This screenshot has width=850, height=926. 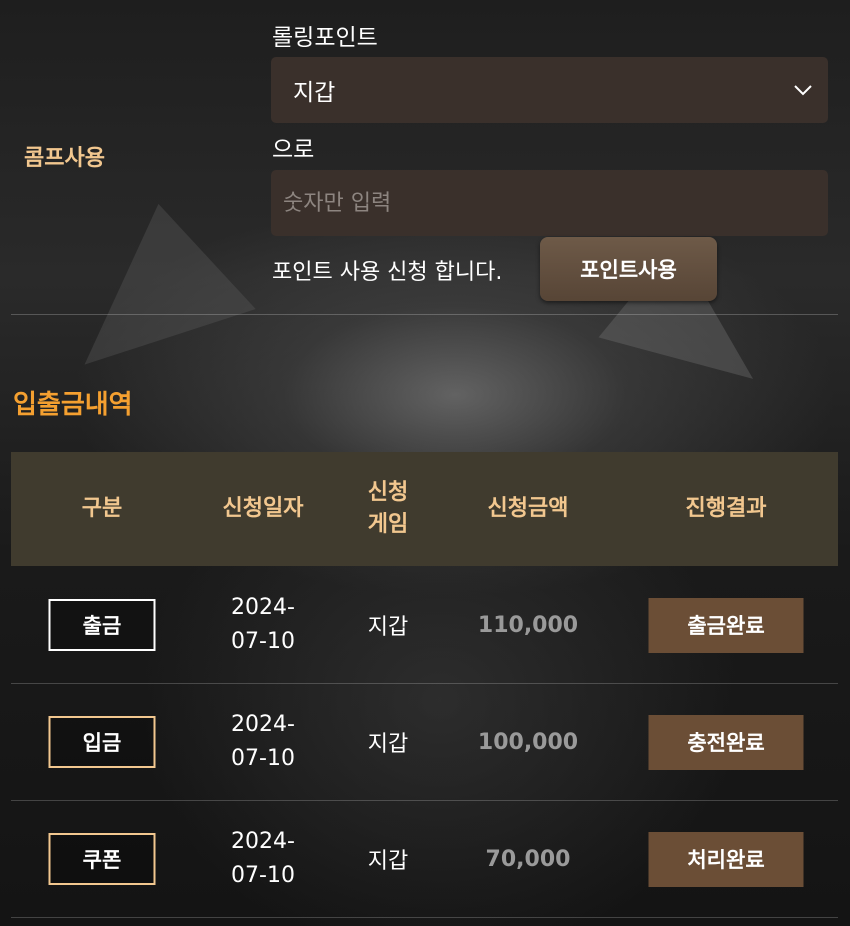 I want to click on request-amount: 100,000, so click(x=528, y=742).